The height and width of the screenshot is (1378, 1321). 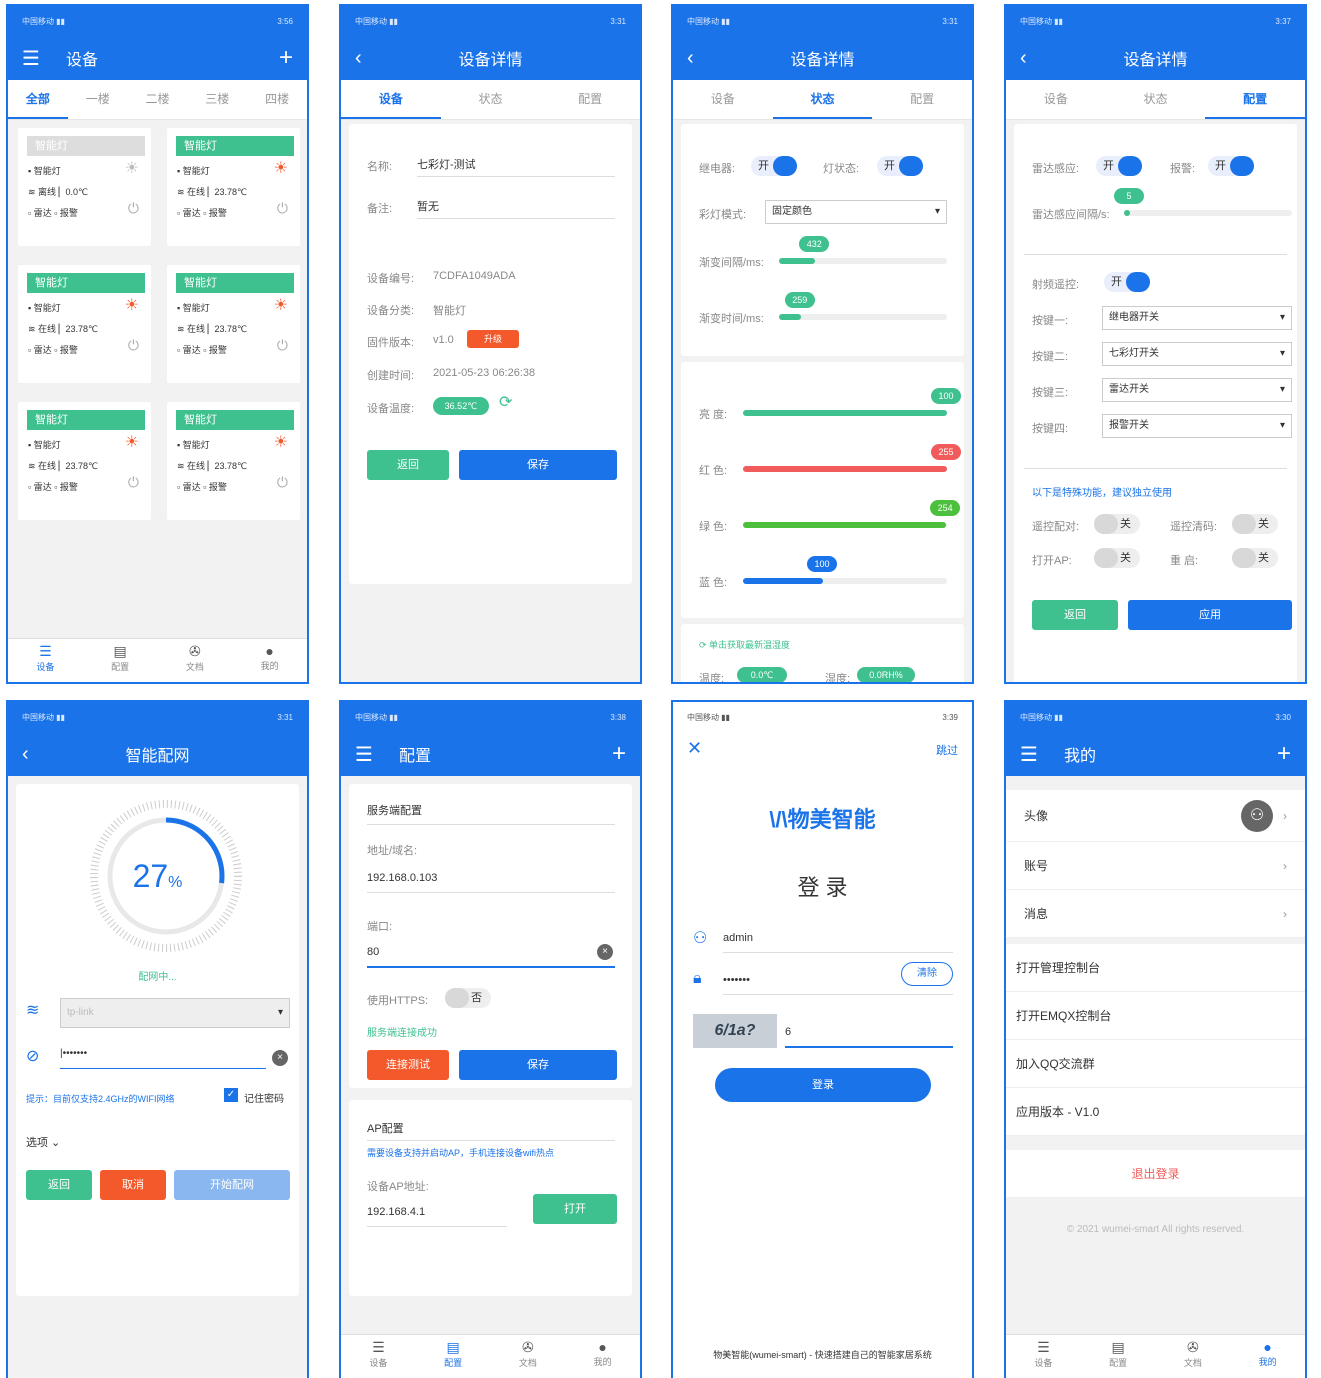 What do you see at coordinates (927, 974) in the screenshot?
I see `clear-button: 清除` at bounding box center [927, 974].